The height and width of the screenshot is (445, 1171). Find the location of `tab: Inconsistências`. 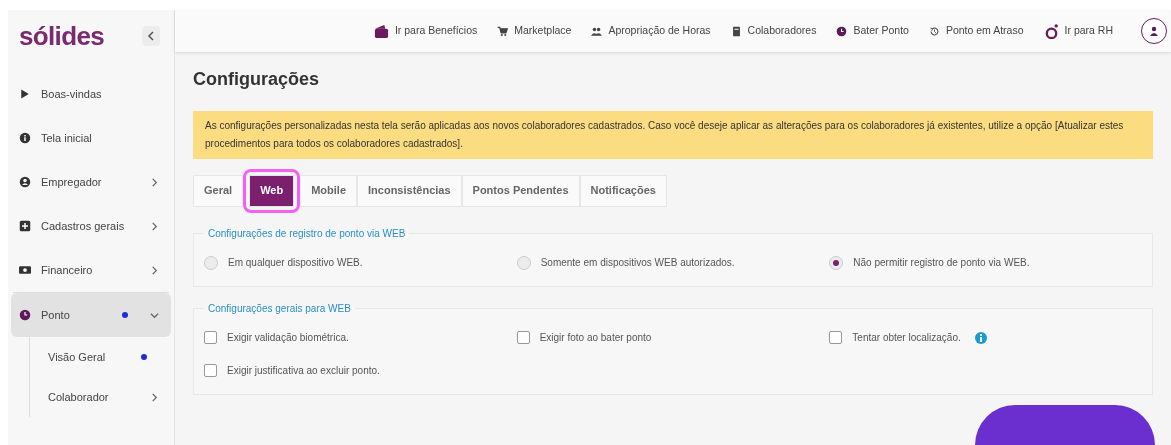

tab: Inconsistências is located at coordinates (409, 190).